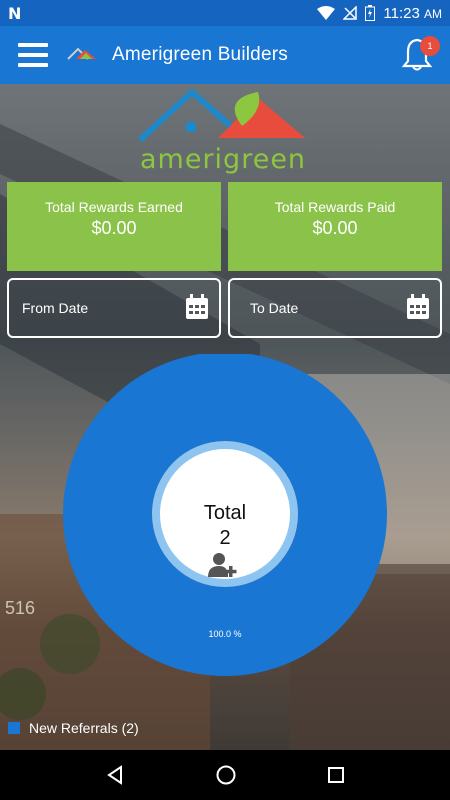  What do you see at coordinates (335, 207) in the screenshot?
I see `total-rewards-paid-label: Total Rewards Paid` at bounding box center [335, 207].